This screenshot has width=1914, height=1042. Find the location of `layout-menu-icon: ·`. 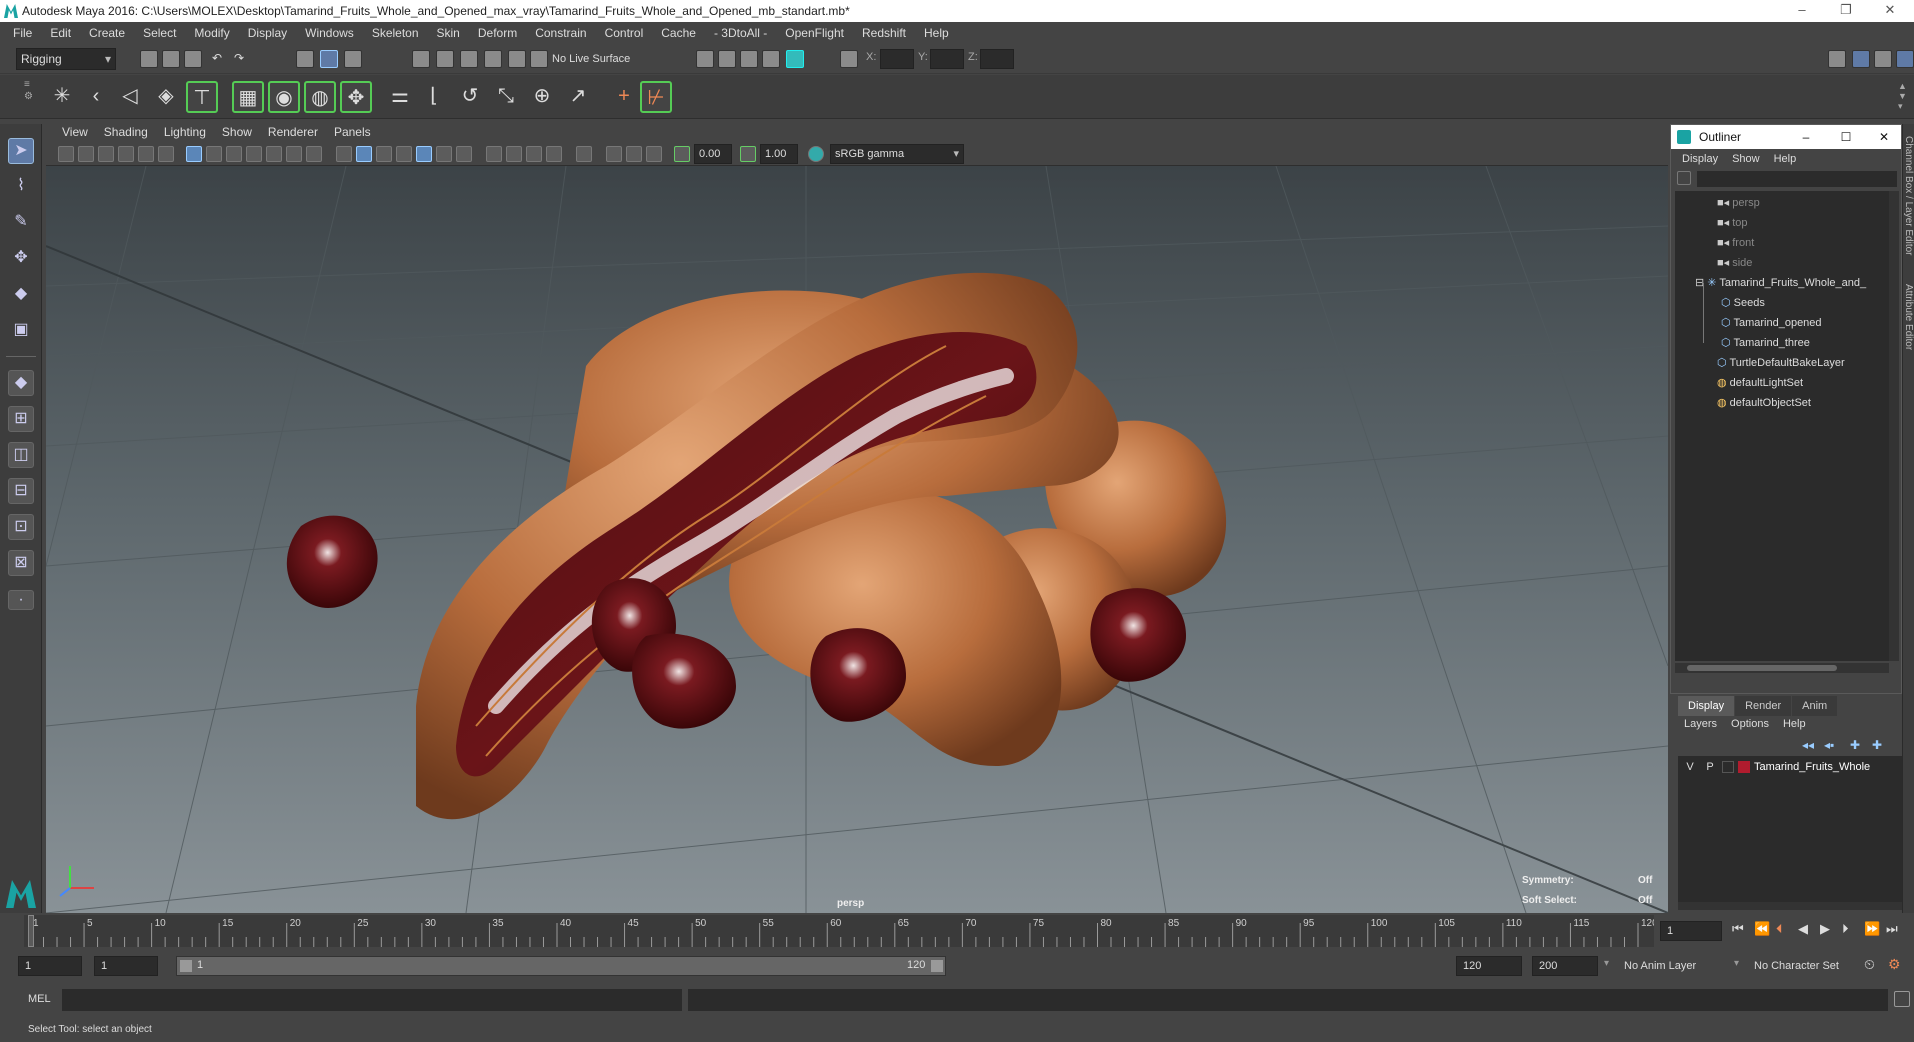

layout-menu-icon: · is located at coordinates (21, 600).